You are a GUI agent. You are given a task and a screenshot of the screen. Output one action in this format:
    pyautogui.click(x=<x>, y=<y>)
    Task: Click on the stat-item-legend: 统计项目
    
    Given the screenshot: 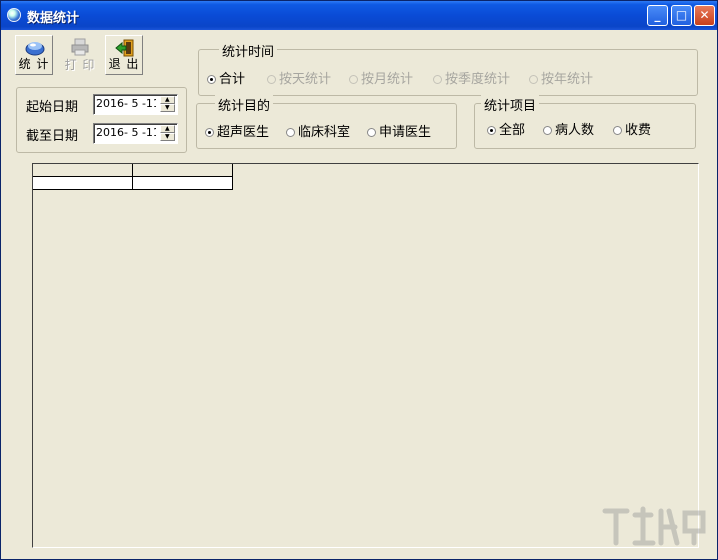 What is the action you would take?
    pyautogui.click(x=510, y=104)
    